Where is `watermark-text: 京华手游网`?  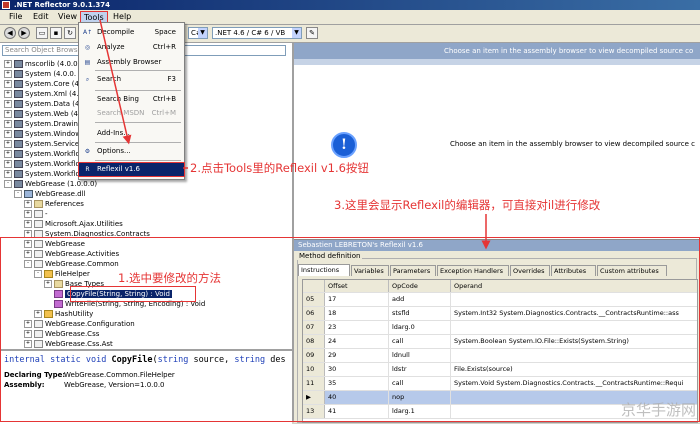
watermark-text: 京华手游网 is located at coordinates (658, 410).